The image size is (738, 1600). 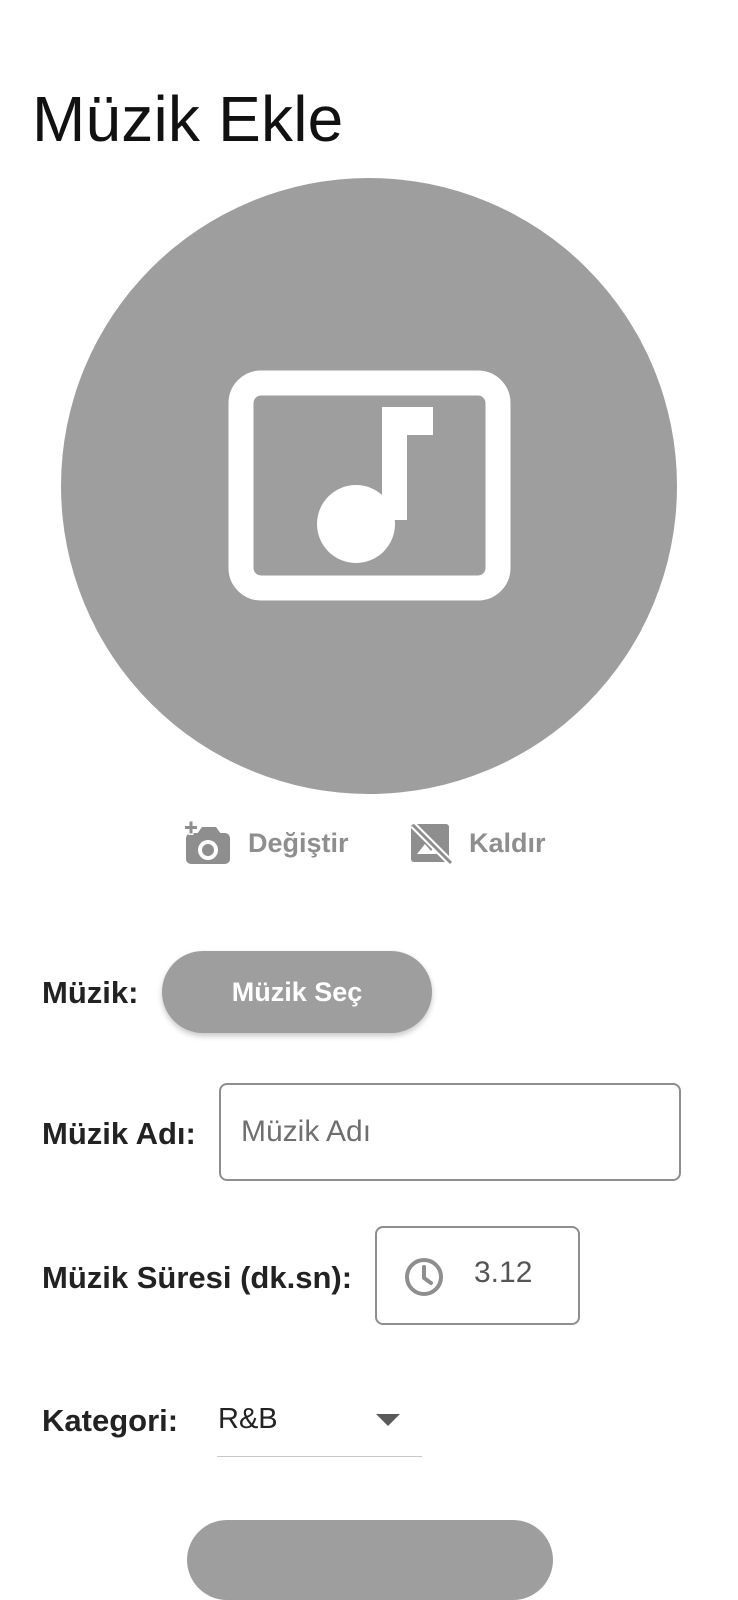 What do you see at coordinates (388, 1420) in the screenshot?
I see `dropdown-arrow-icon` at bounding box center [388, 1420].